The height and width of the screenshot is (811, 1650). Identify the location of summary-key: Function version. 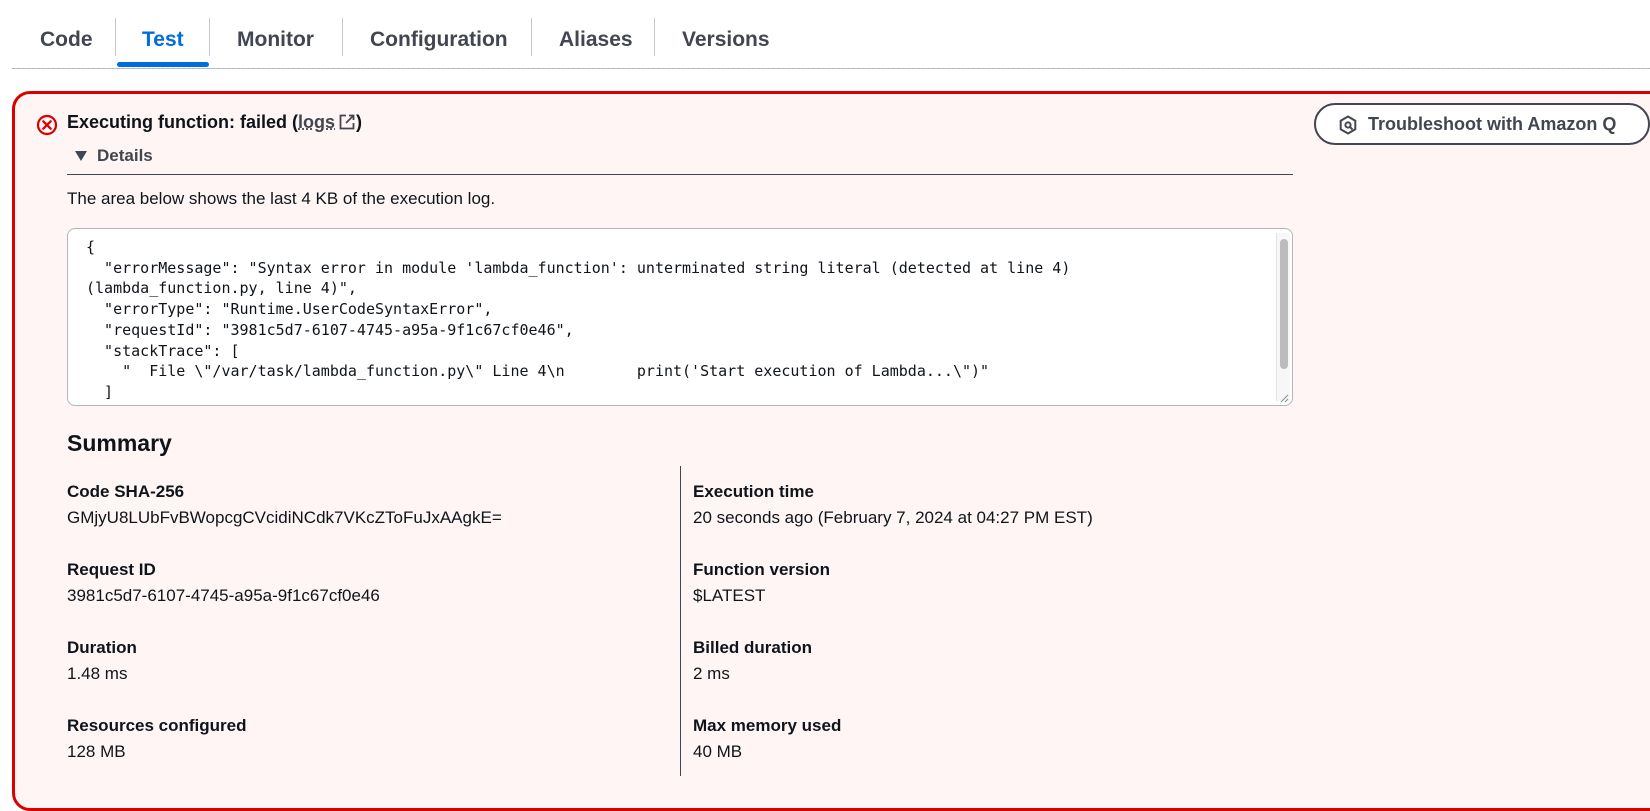
(761, 569).